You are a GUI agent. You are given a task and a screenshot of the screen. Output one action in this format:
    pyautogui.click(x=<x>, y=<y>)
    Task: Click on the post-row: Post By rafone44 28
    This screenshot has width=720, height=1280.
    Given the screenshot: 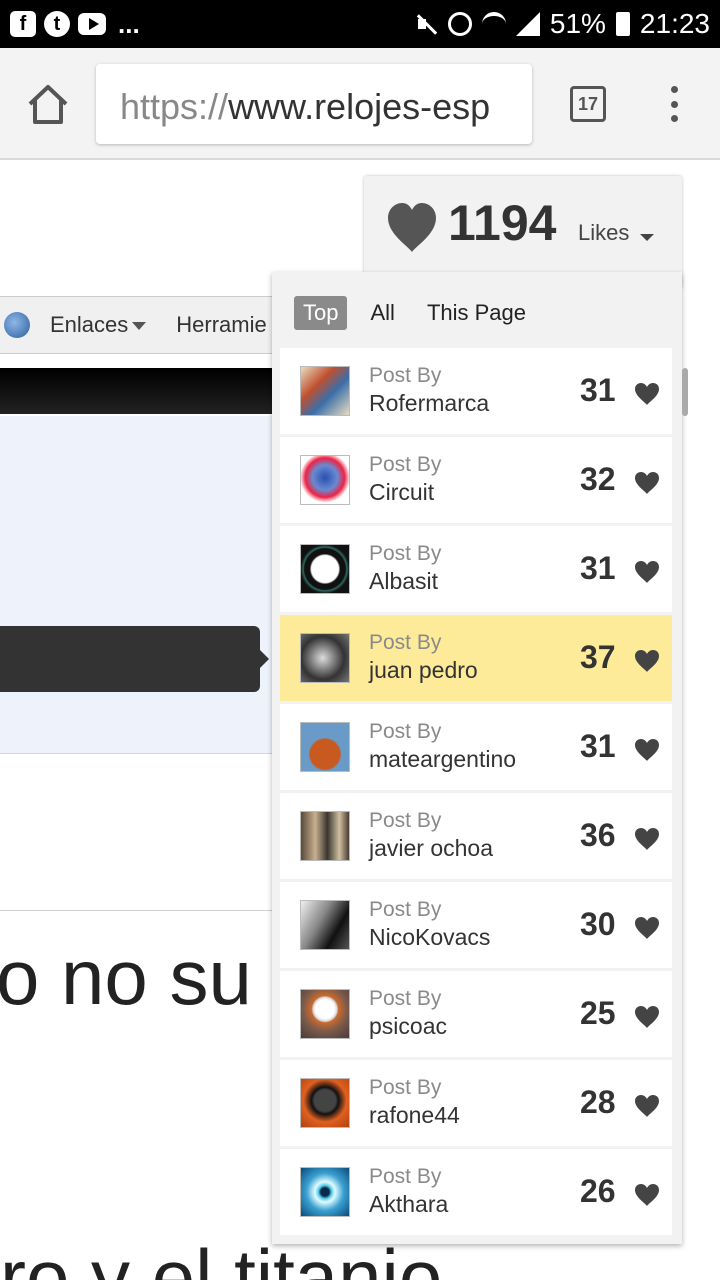 What is the action you would take?
    pyautogui.click(x=476, y=1103)
    